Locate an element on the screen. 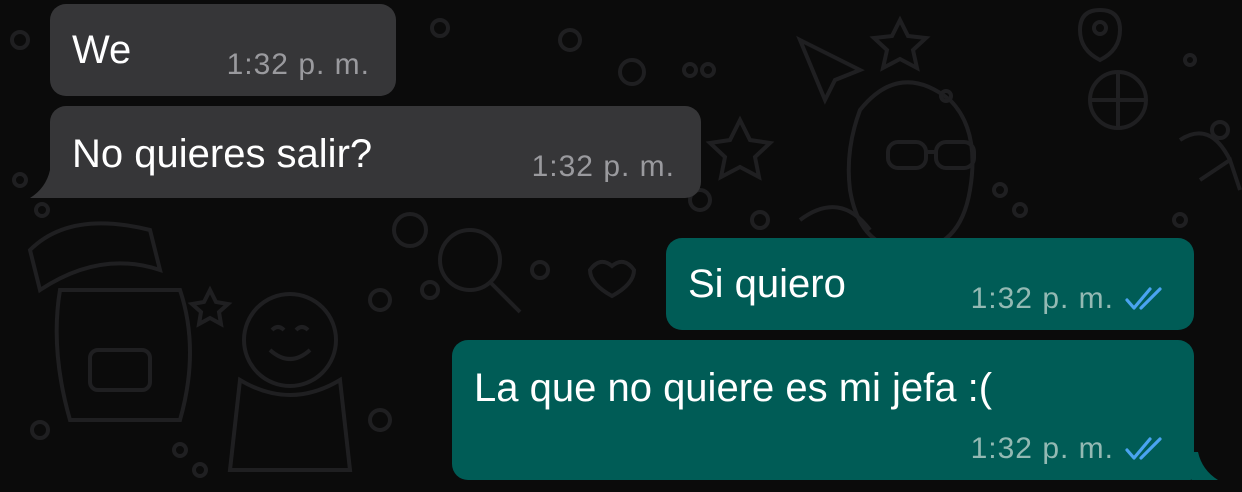 This screenshot has height=492, width=1242. message-text: We is located at coordinates (102, 50).